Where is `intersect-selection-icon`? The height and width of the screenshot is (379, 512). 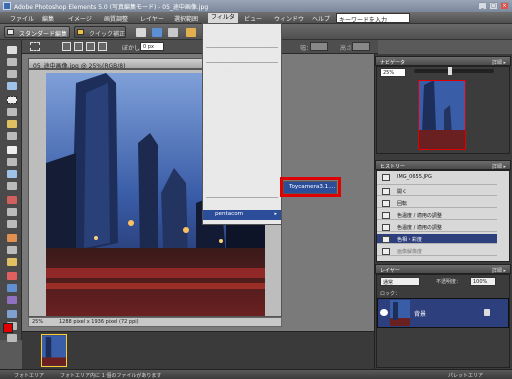
intersect-selection-icon is located at coordinates (102, 46).